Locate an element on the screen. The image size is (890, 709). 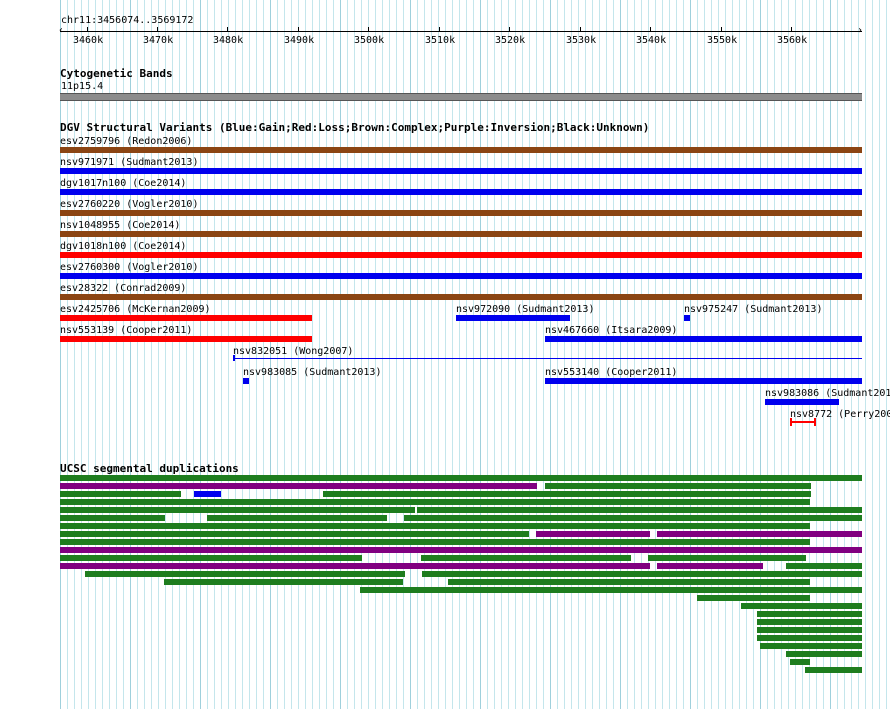
dgv-feature-label: nsv8772 (Perry200 is located at coordinates (840, 414).